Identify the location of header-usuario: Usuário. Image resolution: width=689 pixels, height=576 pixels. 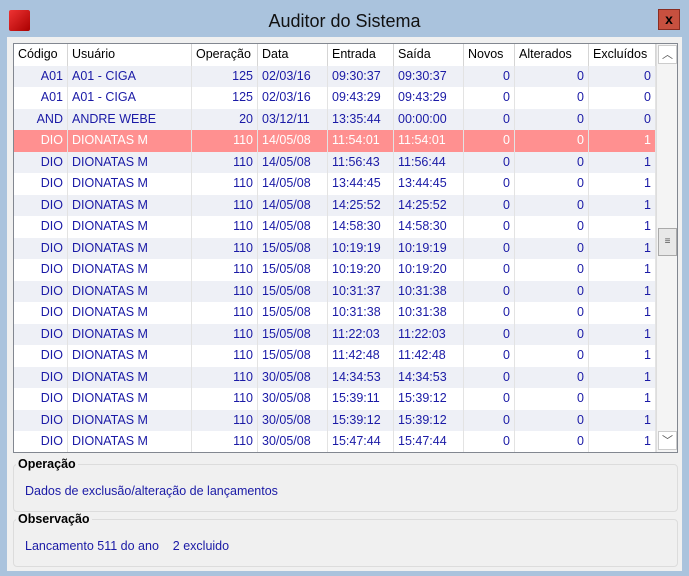
(130, 55).